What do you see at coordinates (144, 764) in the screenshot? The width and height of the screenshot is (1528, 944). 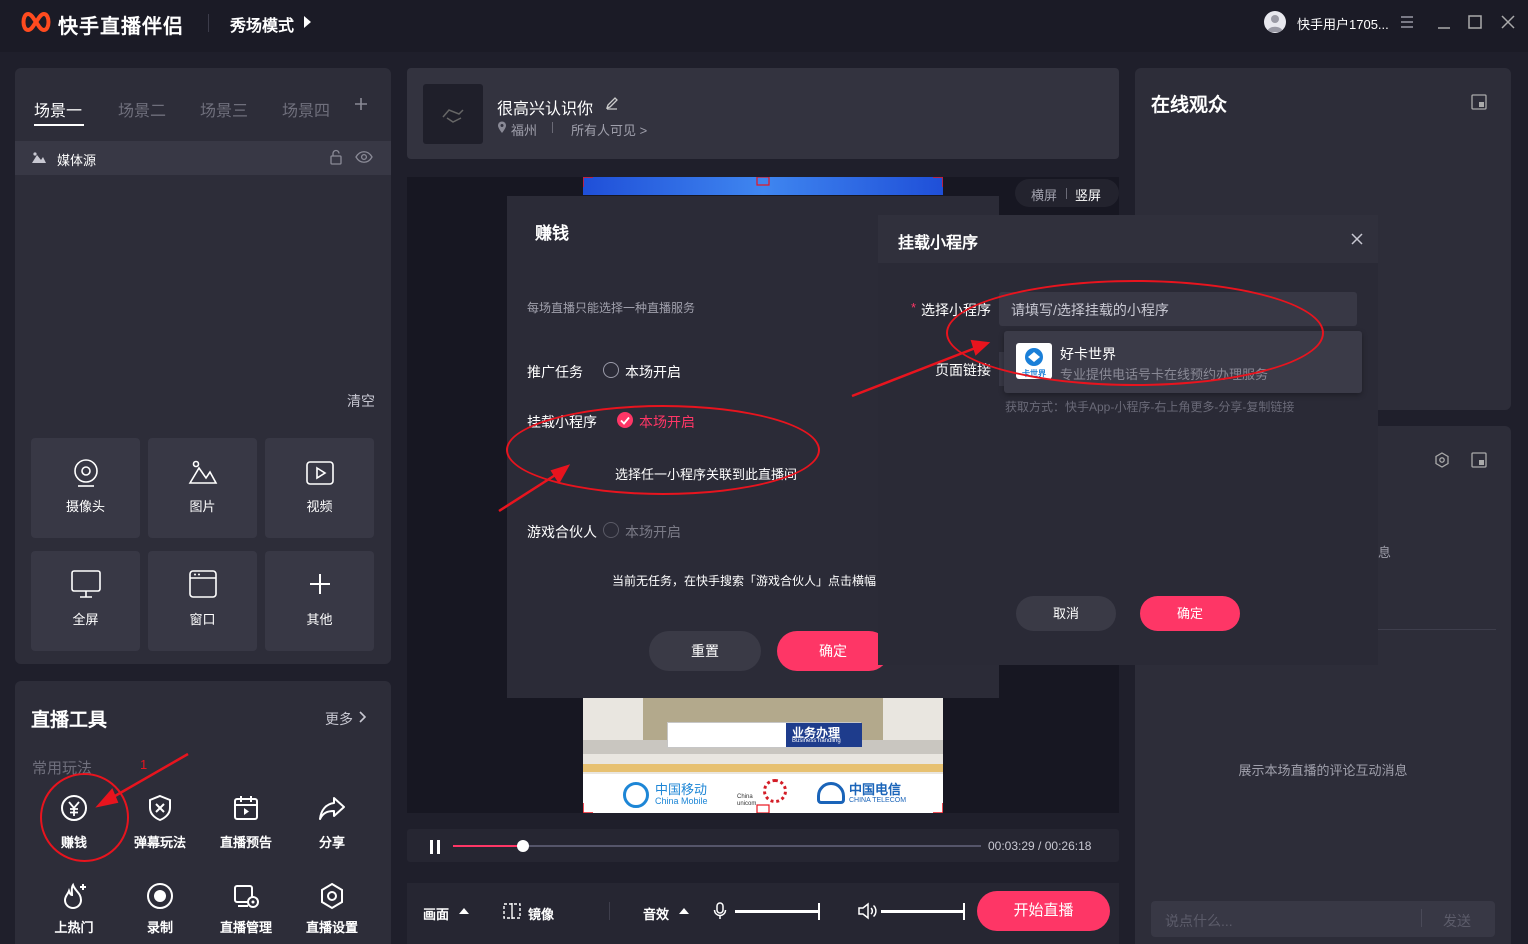 I see `annotation-mark: 1` at bounding box center [144, 764].